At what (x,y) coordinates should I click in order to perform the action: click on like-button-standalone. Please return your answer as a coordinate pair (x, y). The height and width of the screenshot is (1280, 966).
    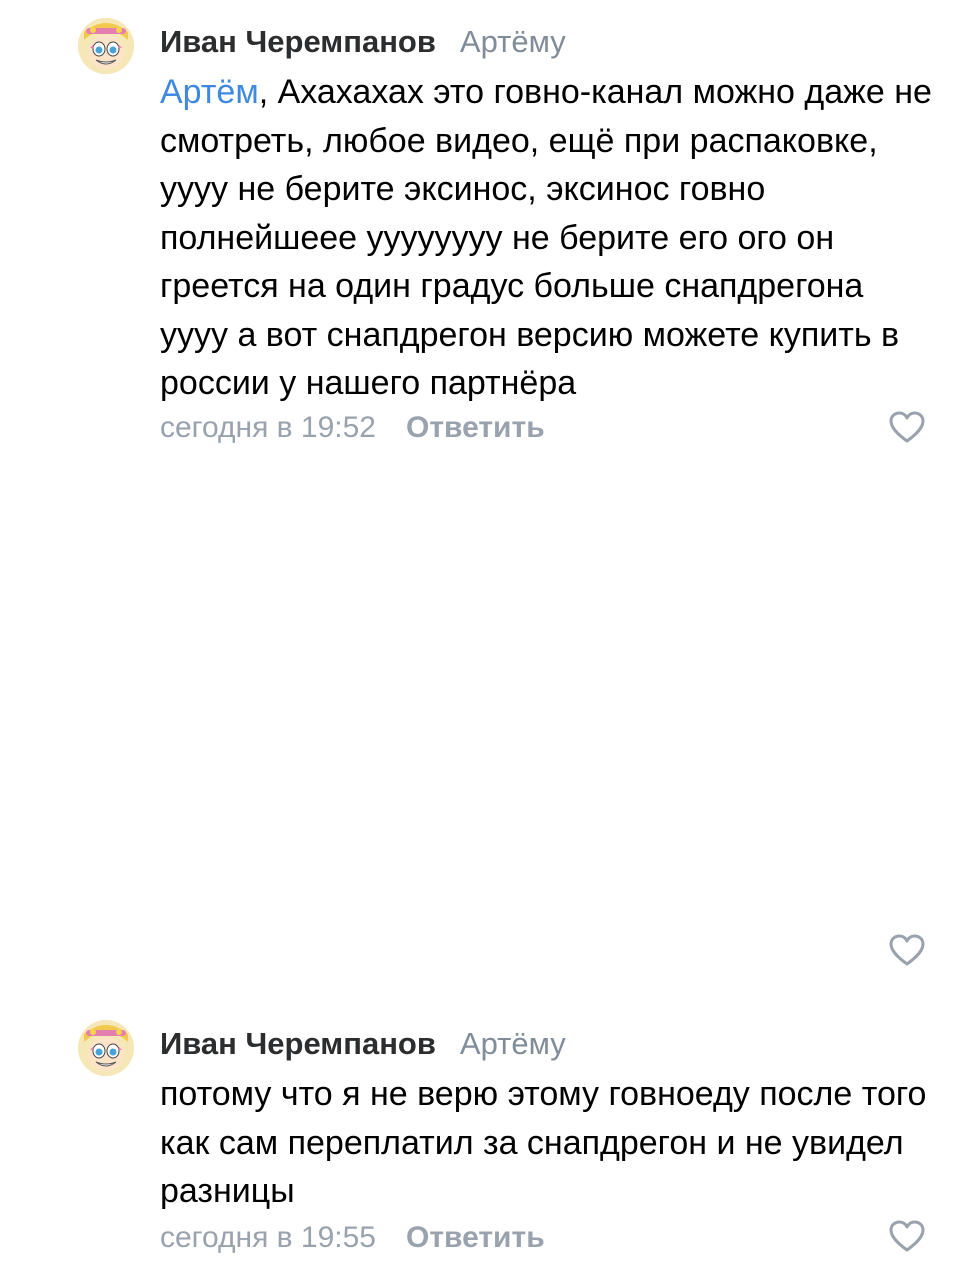
    Looking at the image, I should click on (907, 950).